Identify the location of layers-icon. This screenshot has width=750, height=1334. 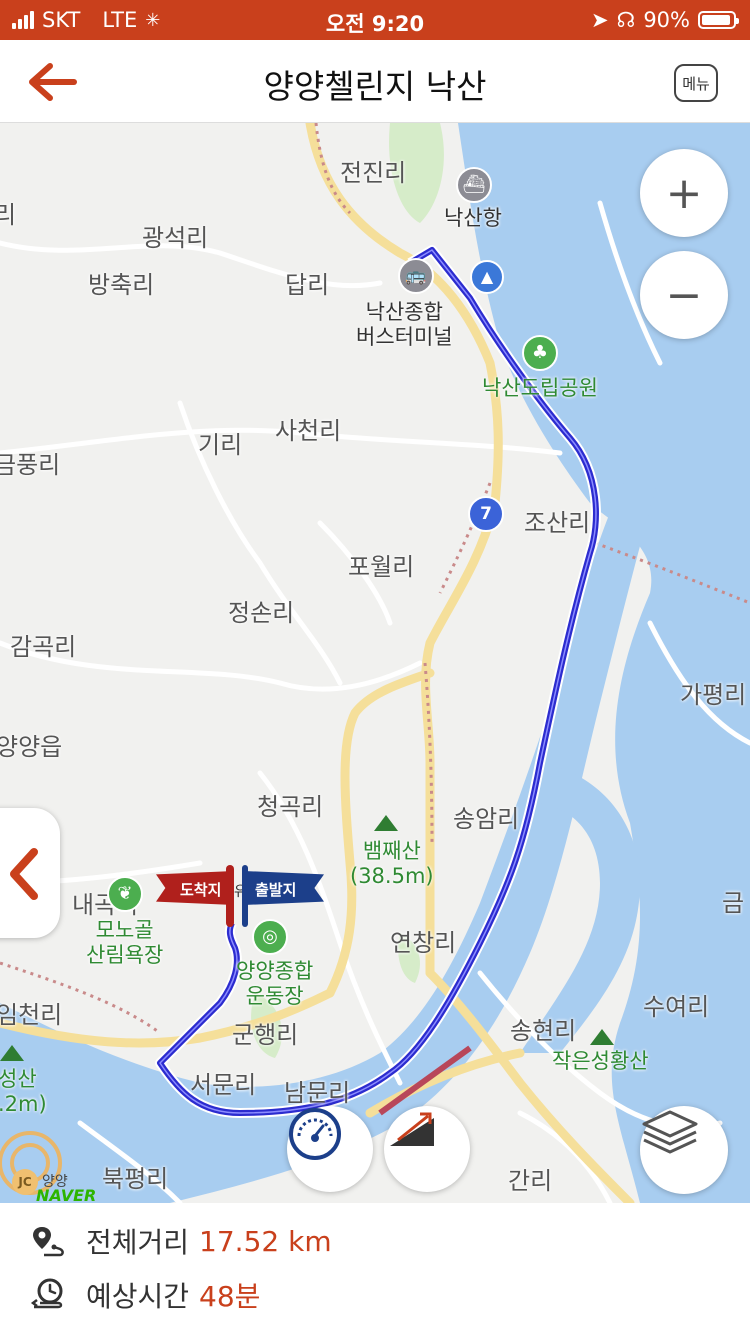
(670, 1132).